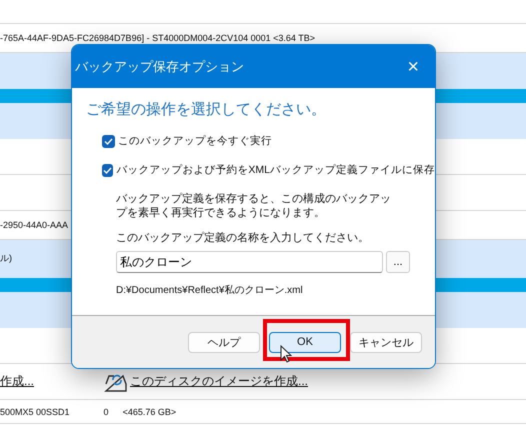 This screenshot has width=526, height=429. What do you see at coordinates (254, 206) in the screenshot?
I see `description-text: バックアップ定義を保存すると、この構成のバックアップを素早く再実行できるようになります。` at bounding box center [254, 206].